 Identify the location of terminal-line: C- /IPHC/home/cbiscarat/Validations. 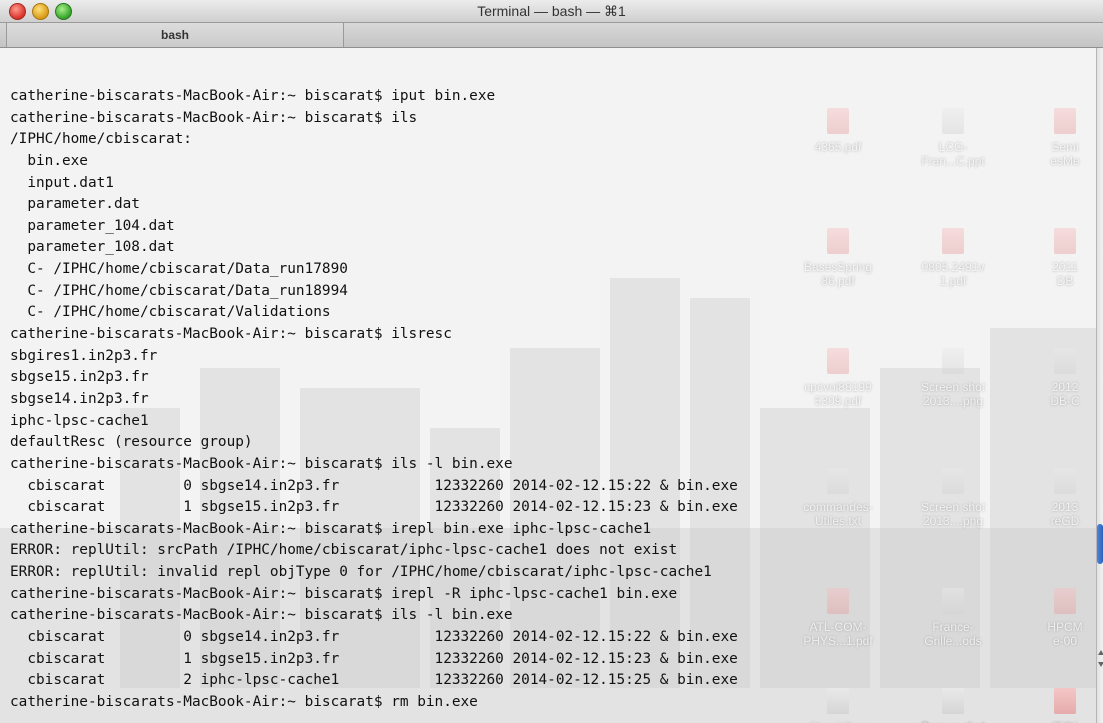
(170, 312).